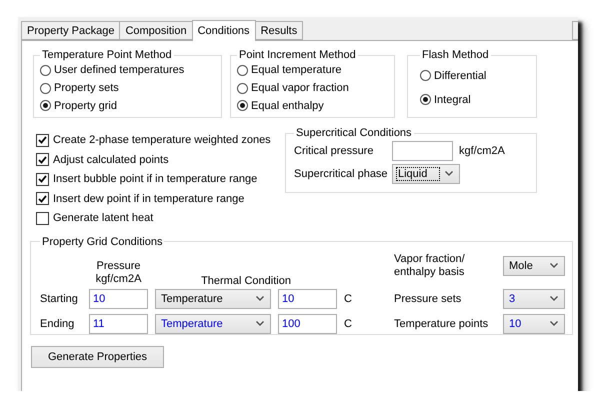  Describe the element at coordinates (426, 174) in the screenshot. I see `dropdown: Liquid` at that location.